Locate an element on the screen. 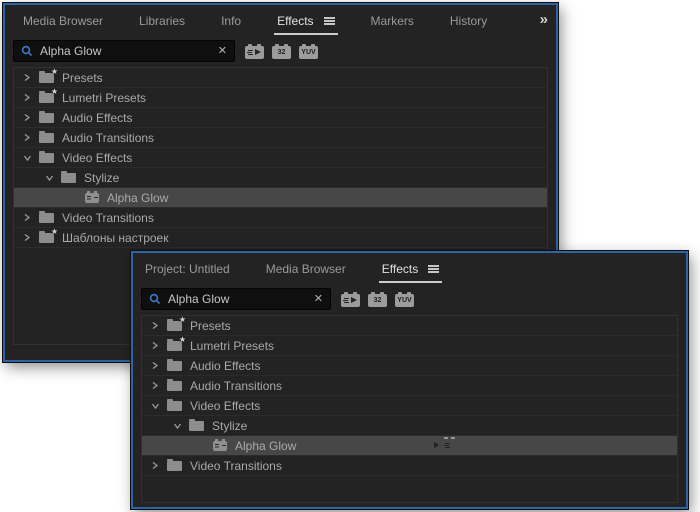  tree-item-label: Video Transitions is located at coordinates (236, 465).